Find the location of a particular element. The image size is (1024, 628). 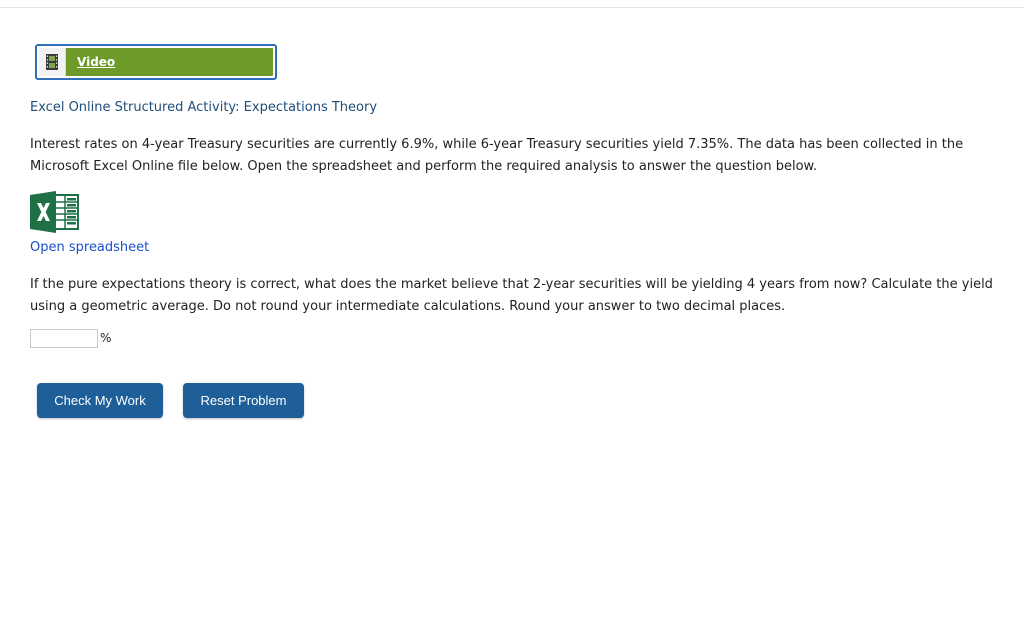

video-label: Video is located at coordinates (96, 62).